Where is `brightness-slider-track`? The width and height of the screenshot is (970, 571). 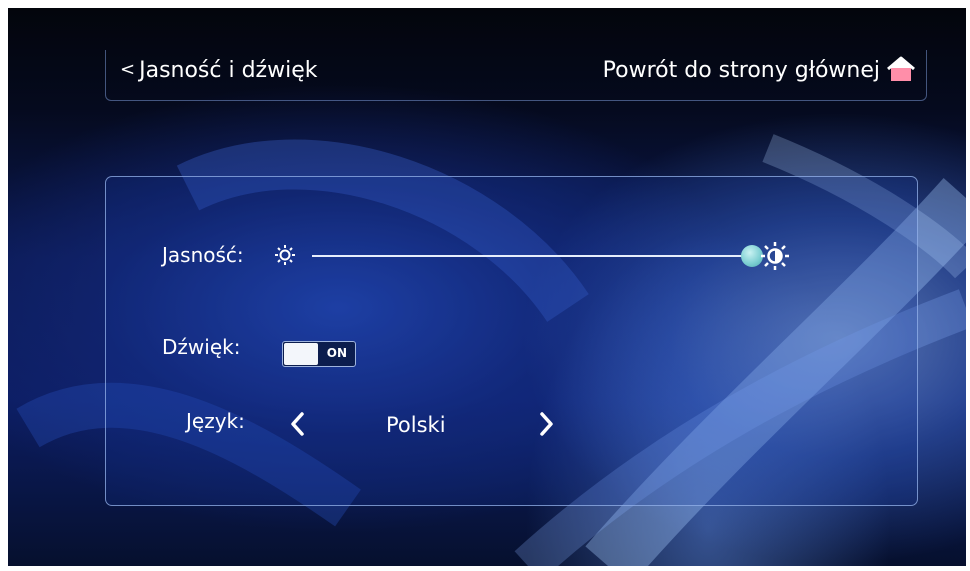
brightness-slider-track is located at coordinates (532, 256).